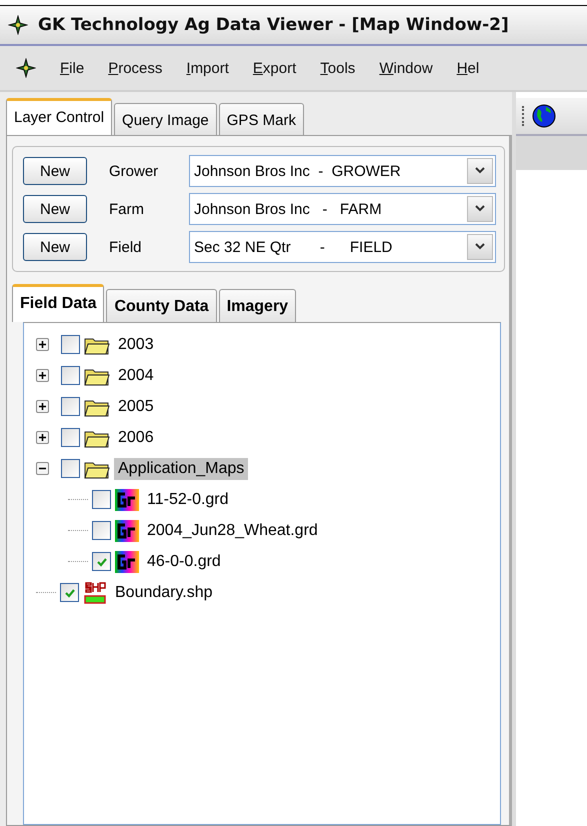 This screenshot has width=587, height=826. Describe the element at coordinates (126, 209) in the screenshot. I see `field-label: Farm` at that location.